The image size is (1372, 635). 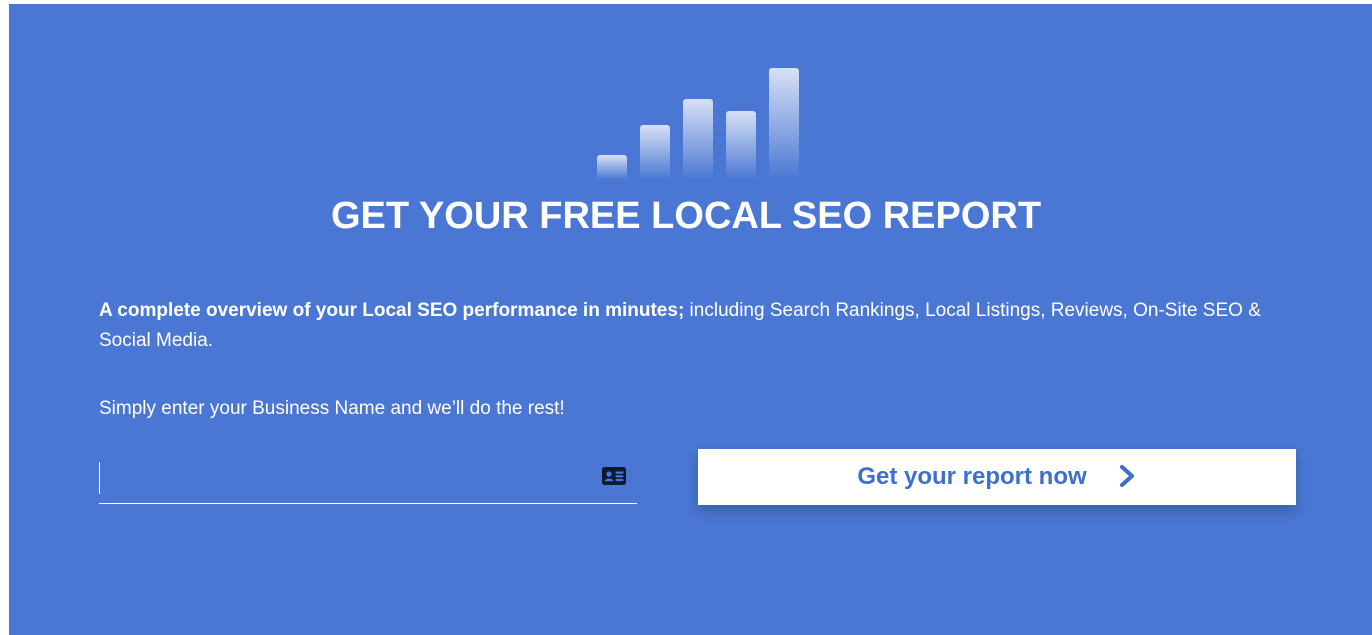 What do you see at coordinates (1126, 475) in the screenshot?
I see `chevron-right-icon` at bounding box center [1126, 475].